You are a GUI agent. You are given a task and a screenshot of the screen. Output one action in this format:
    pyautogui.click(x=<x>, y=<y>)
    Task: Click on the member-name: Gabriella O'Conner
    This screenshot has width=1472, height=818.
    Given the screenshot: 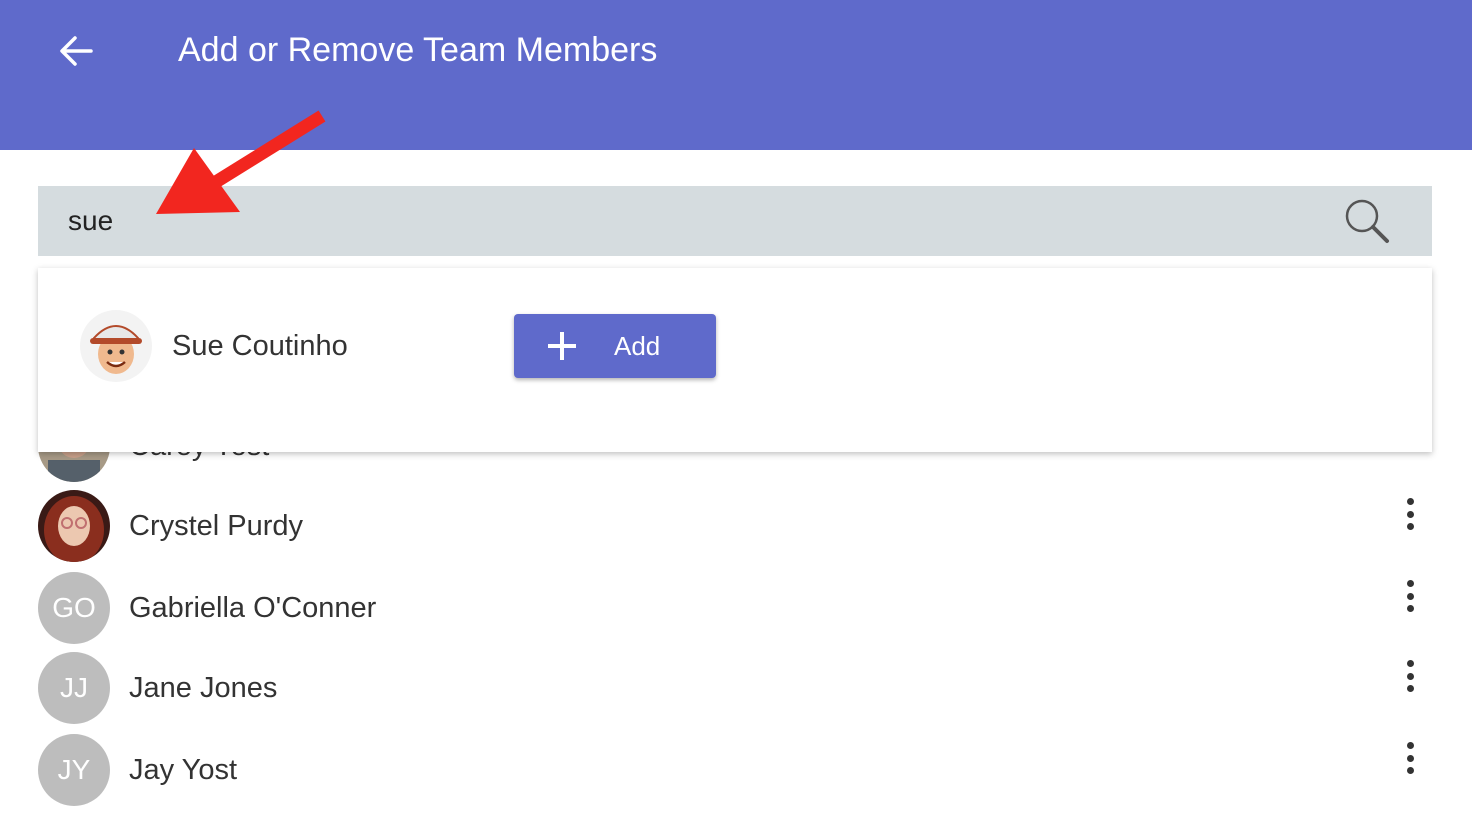 What is the action you would take?
    pyautogui.click(x=253, y=608)
    